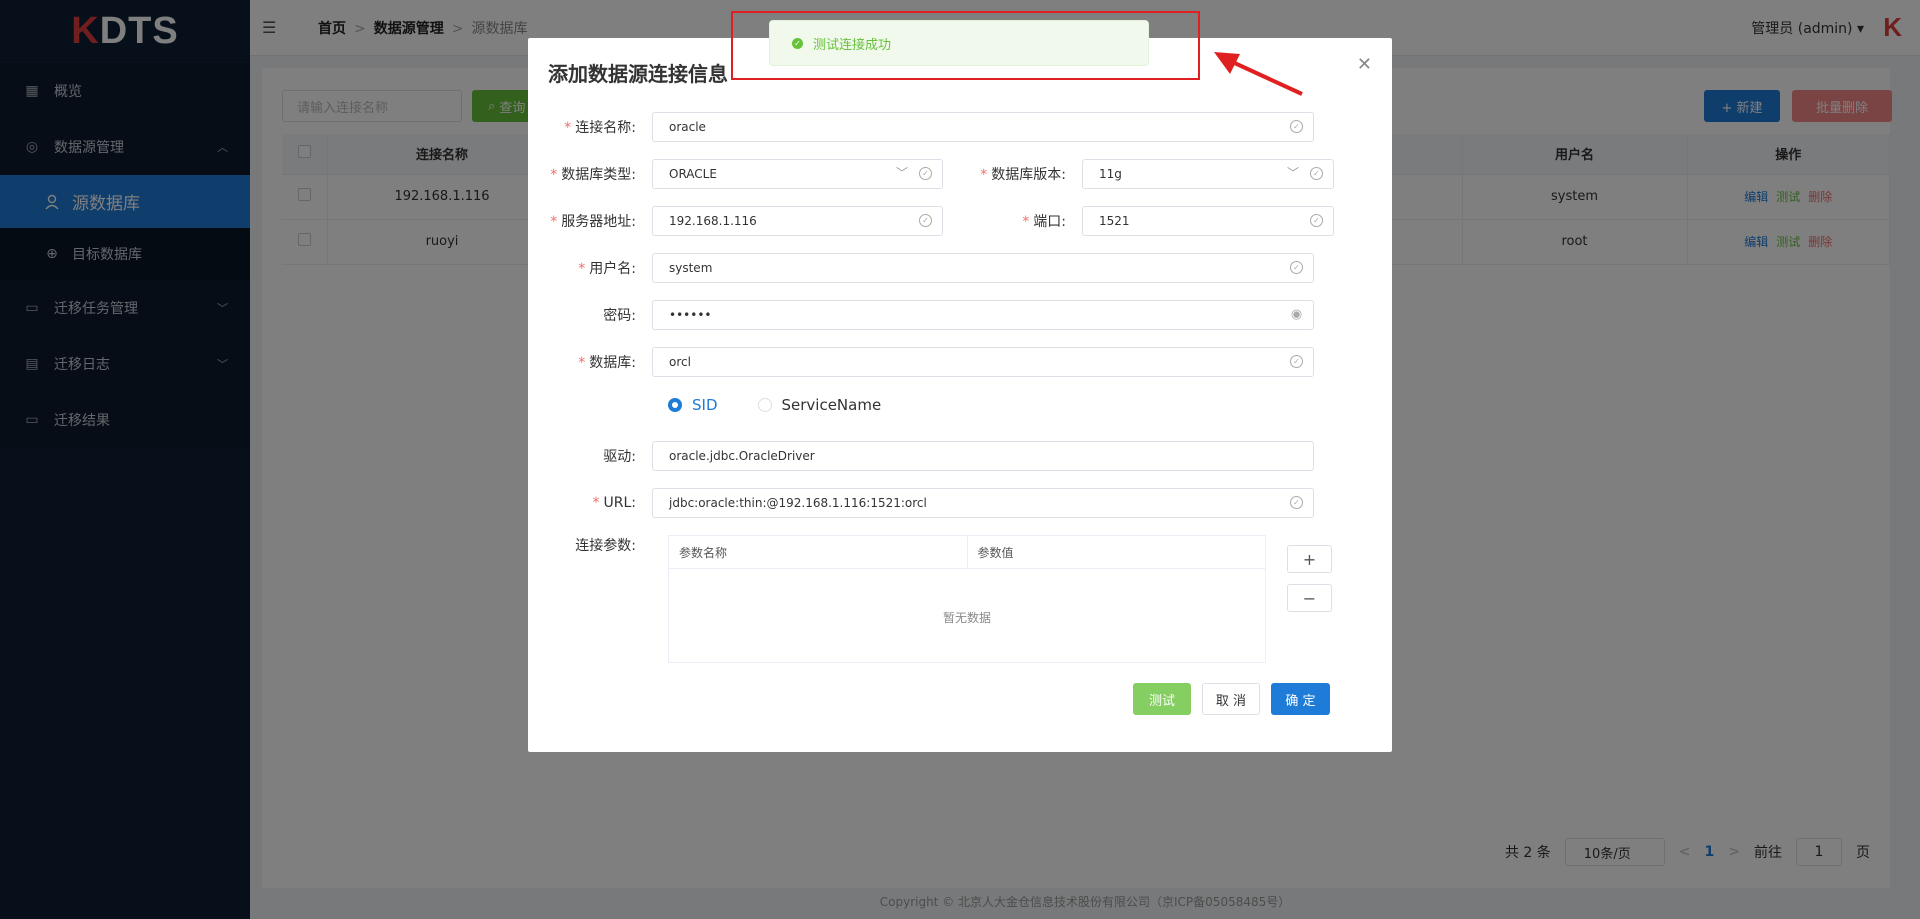  What do you see at coordinates (1300, 699) in the screenshot?
I see `confirm-button: 确 定` at bounding box center [1300, 699].